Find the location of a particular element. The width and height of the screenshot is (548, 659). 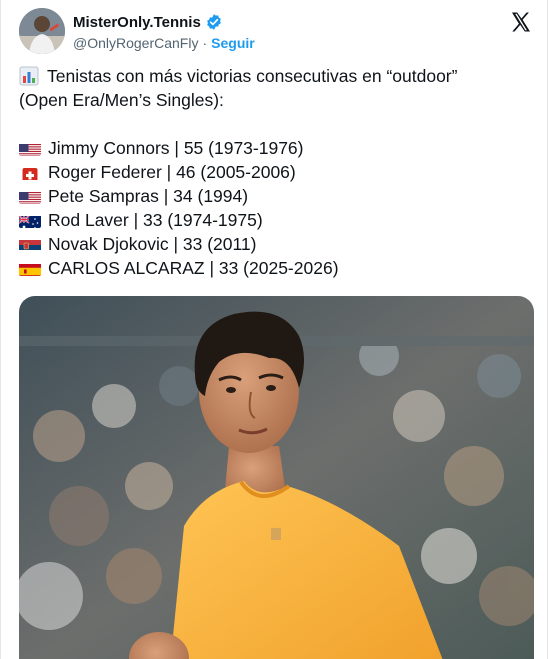

ranking-text: Roger Federer | 46 (2005-2006) is located at coordinates (172, 172).